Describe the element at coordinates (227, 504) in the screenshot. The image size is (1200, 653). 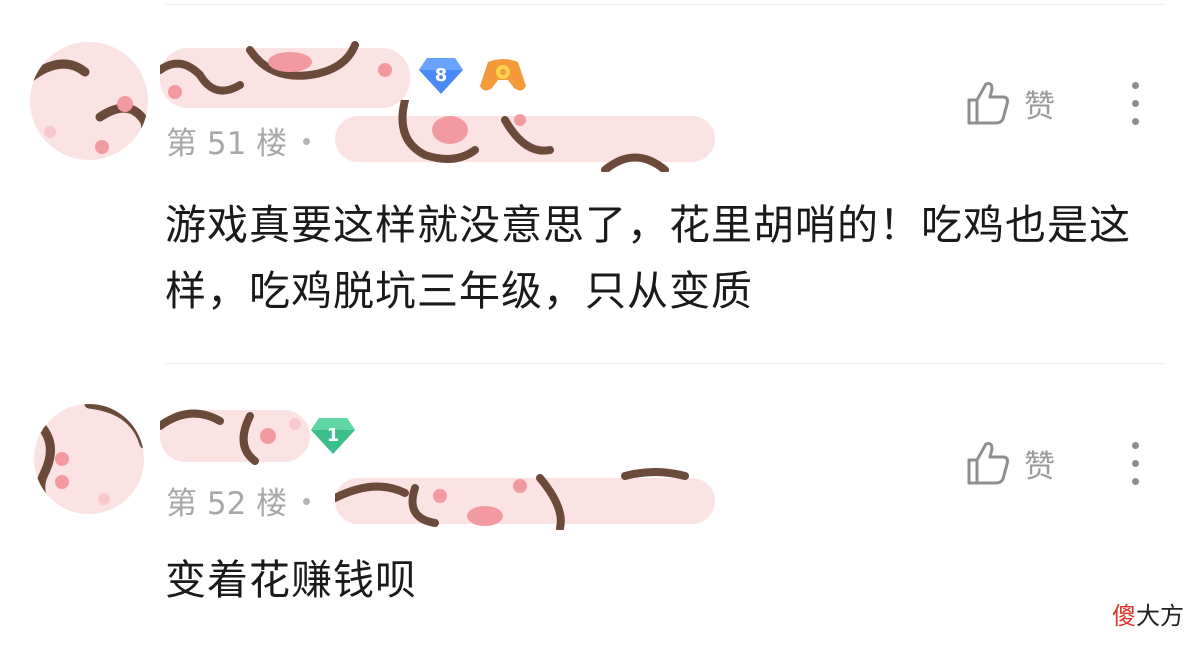
I see `floor-label: 第 52 楼` at that location.